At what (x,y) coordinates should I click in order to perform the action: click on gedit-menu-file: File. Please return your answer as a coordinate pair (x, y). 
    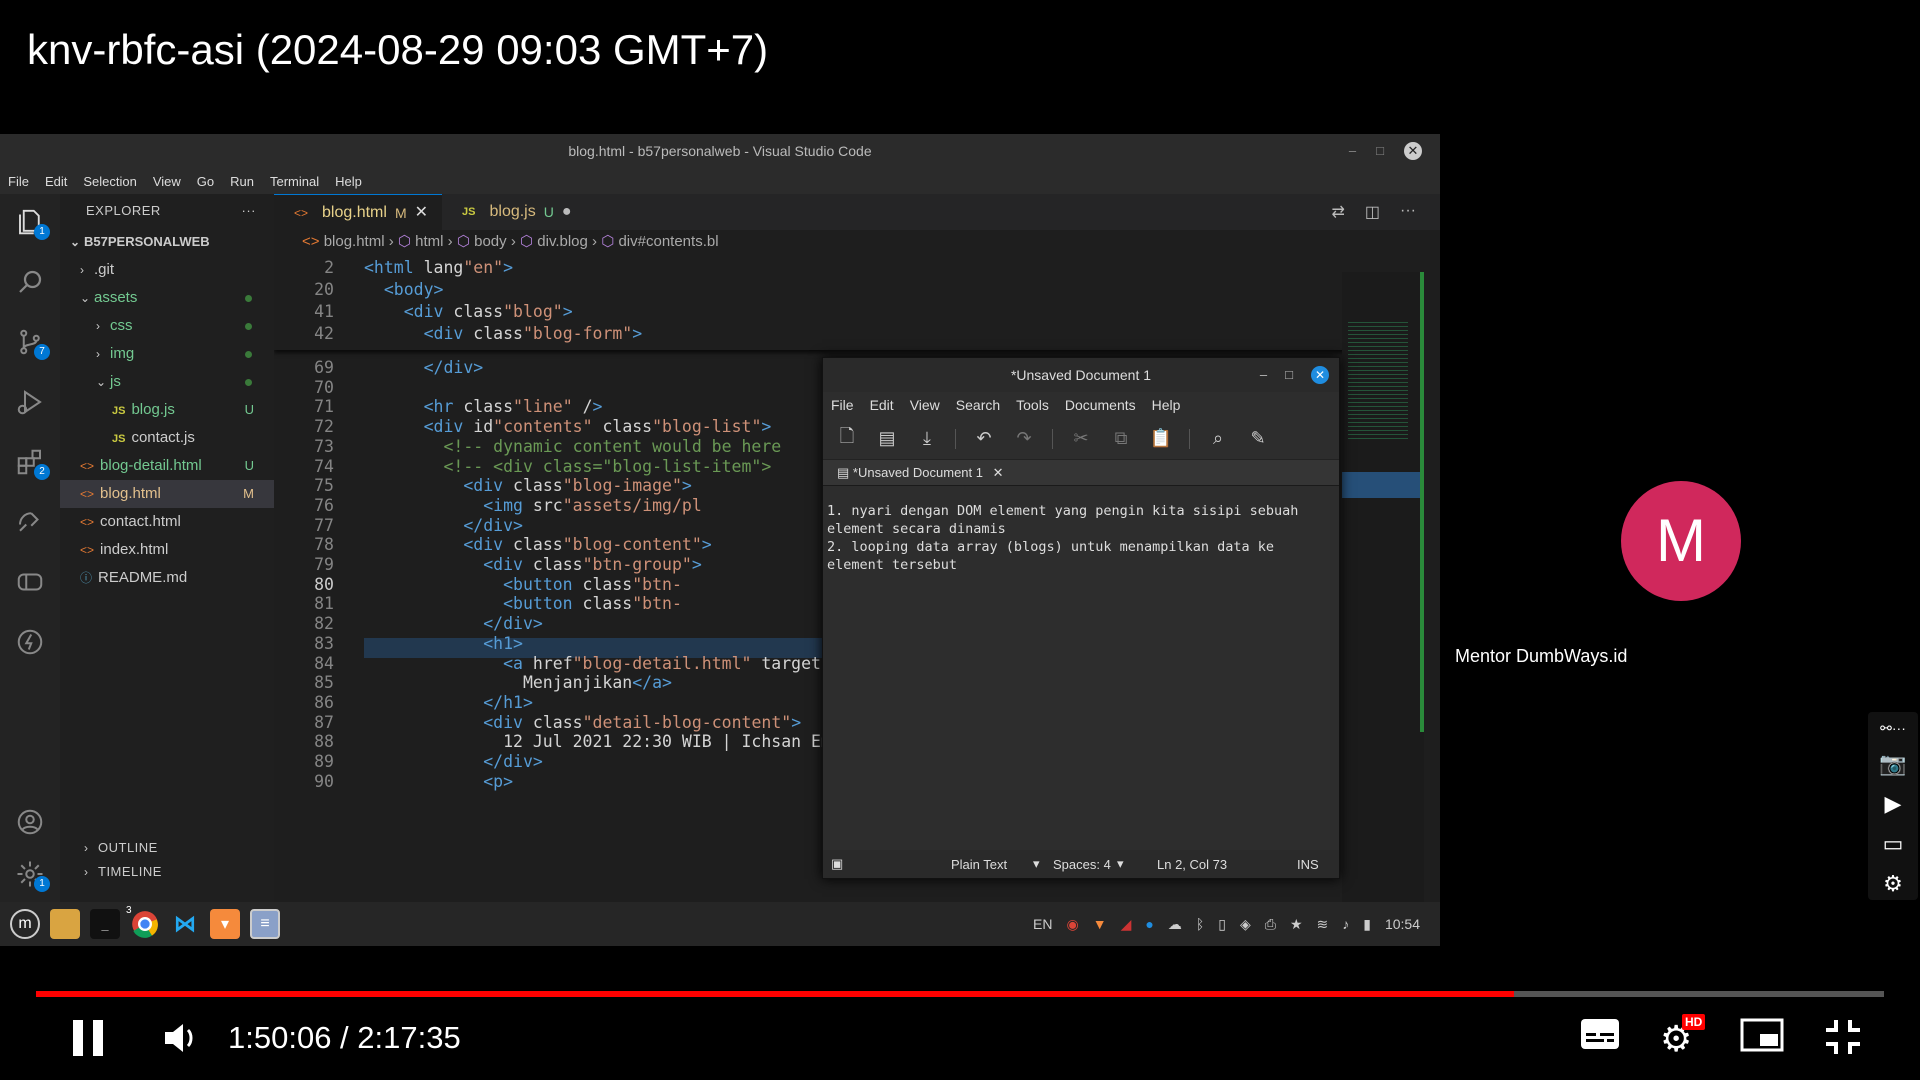
    Looking at the image, I should click on (842, 405).